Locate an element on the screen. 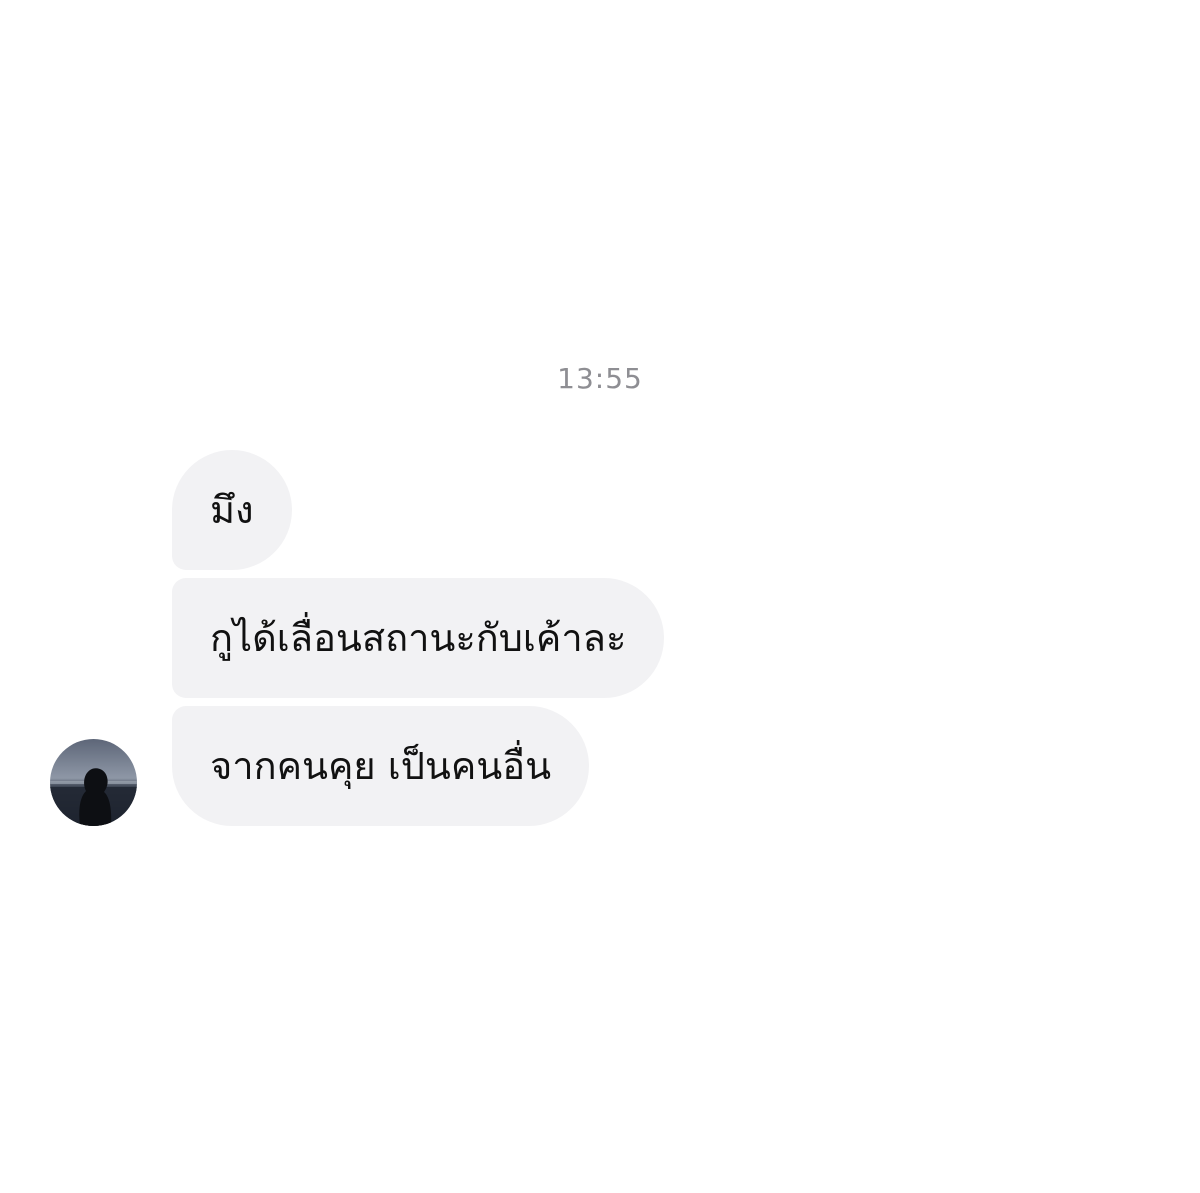  profile-photo-silhouette-icon is located at coordinates (93, 782).